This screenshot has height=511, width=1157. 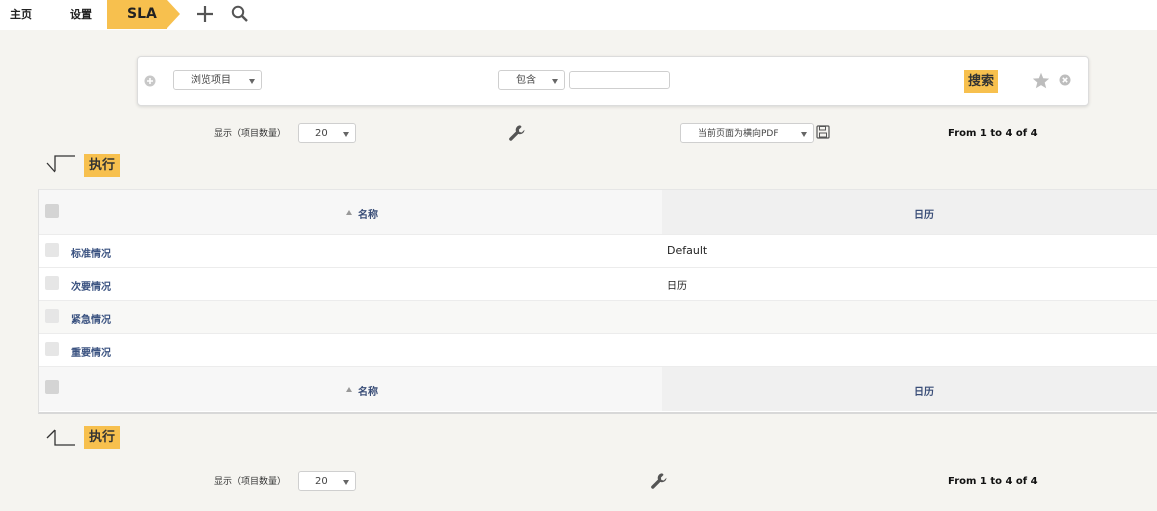 I want to click on per-page-select-value: 20, so click(x=321, y=133).